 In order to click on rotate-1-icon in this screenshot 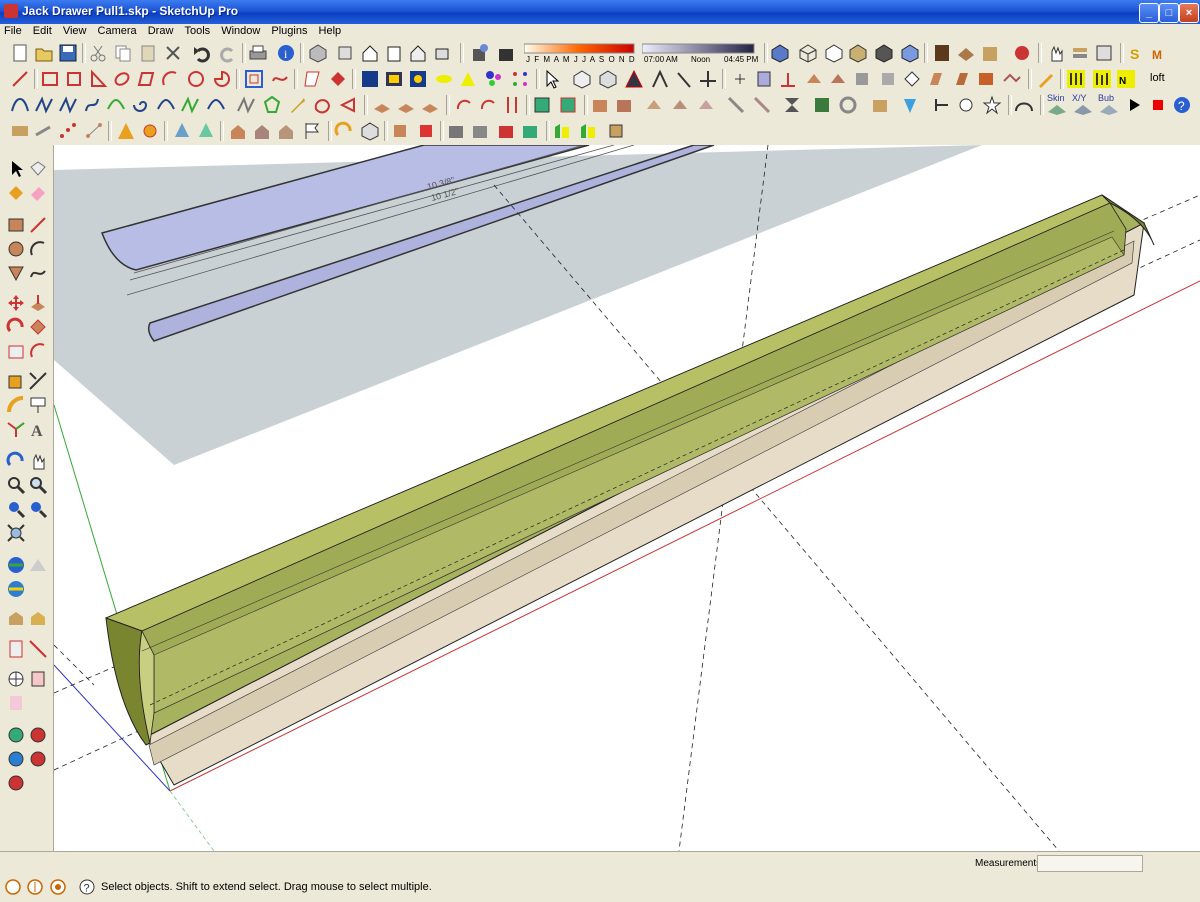, I will do `click(464, 105)`.